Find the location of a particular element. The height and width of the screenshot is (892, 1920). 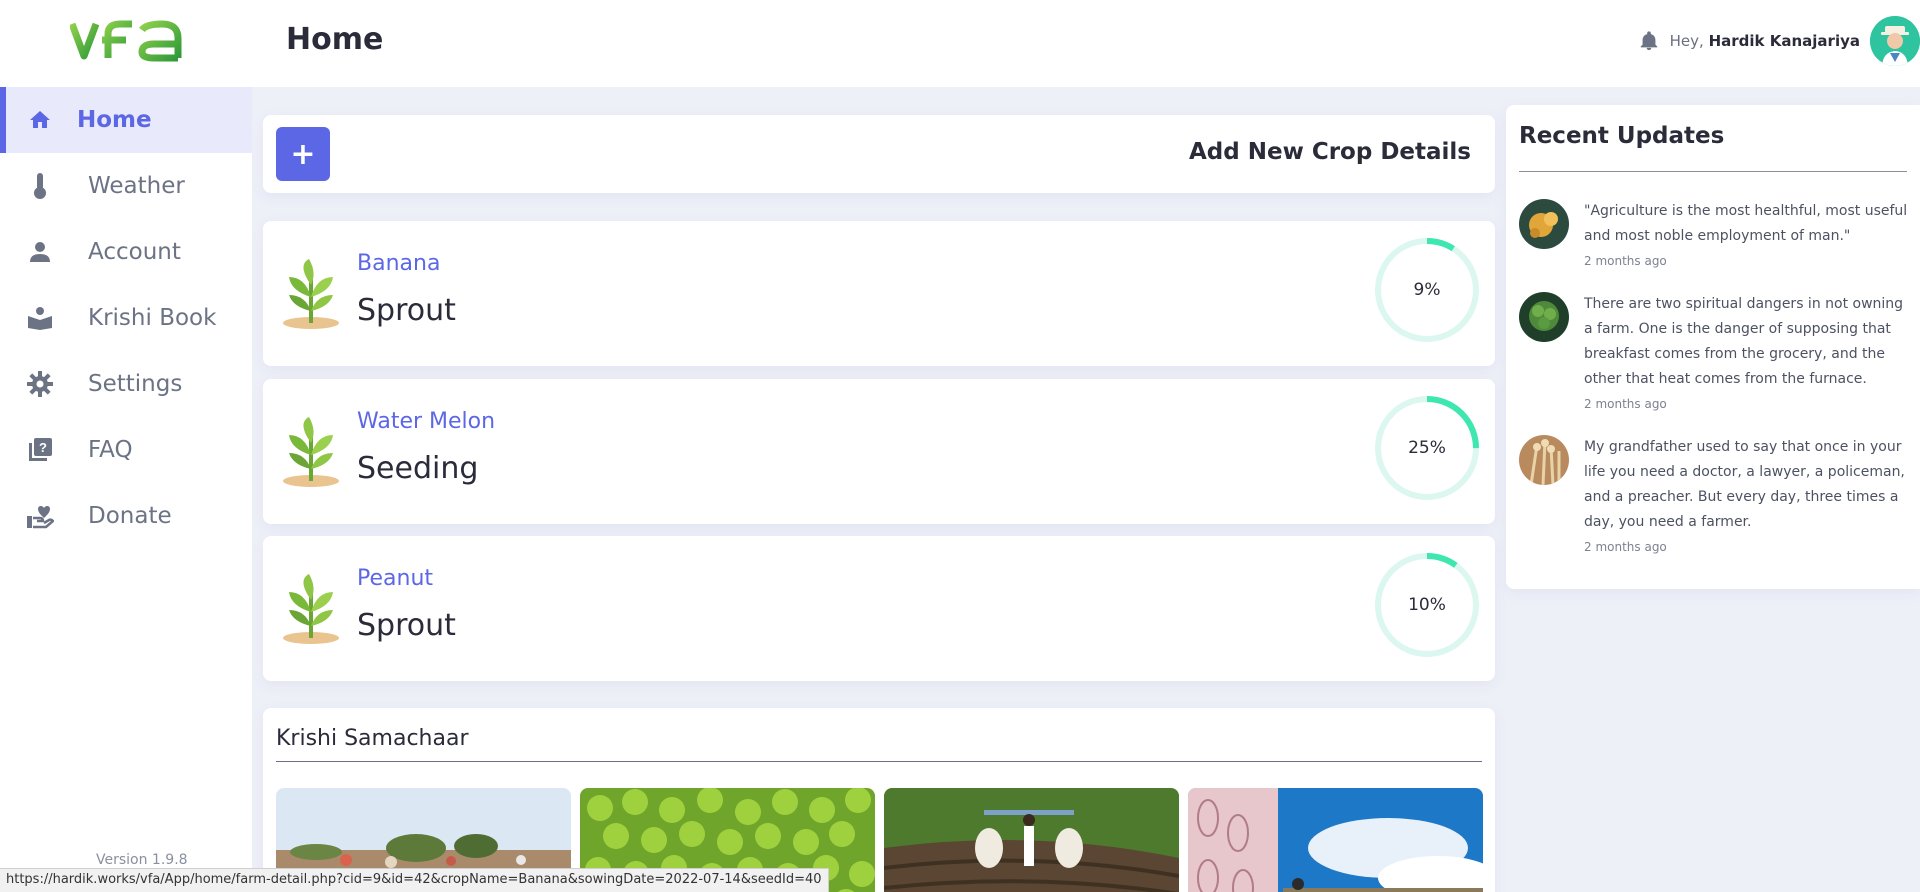

sidebar-item-weather: Weather is located at coordinates (126, 186).